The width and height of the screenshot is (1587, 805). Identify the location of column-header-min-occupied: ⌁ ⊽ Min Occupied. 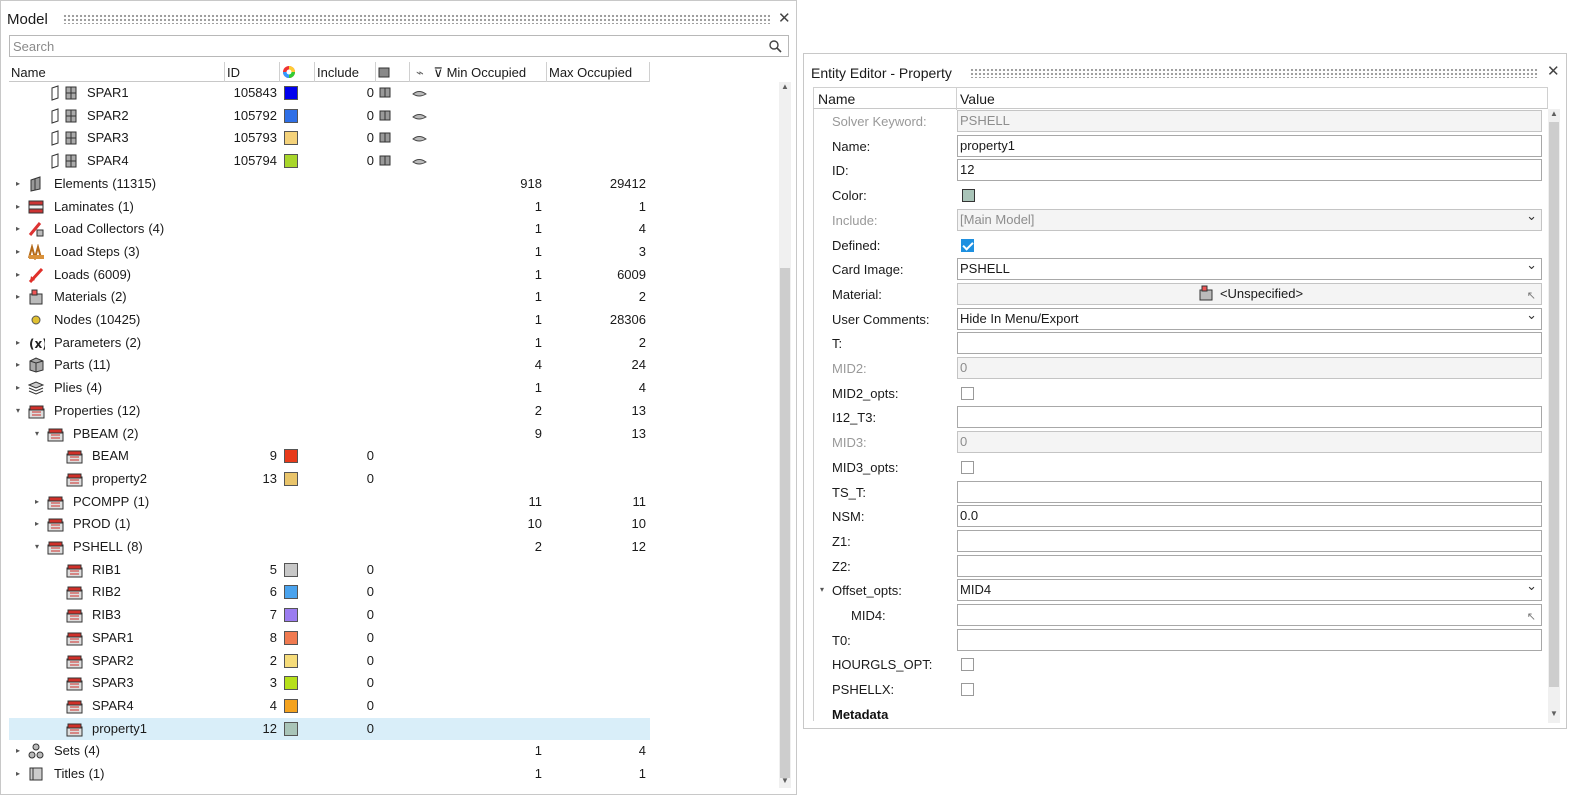
(478, 72).